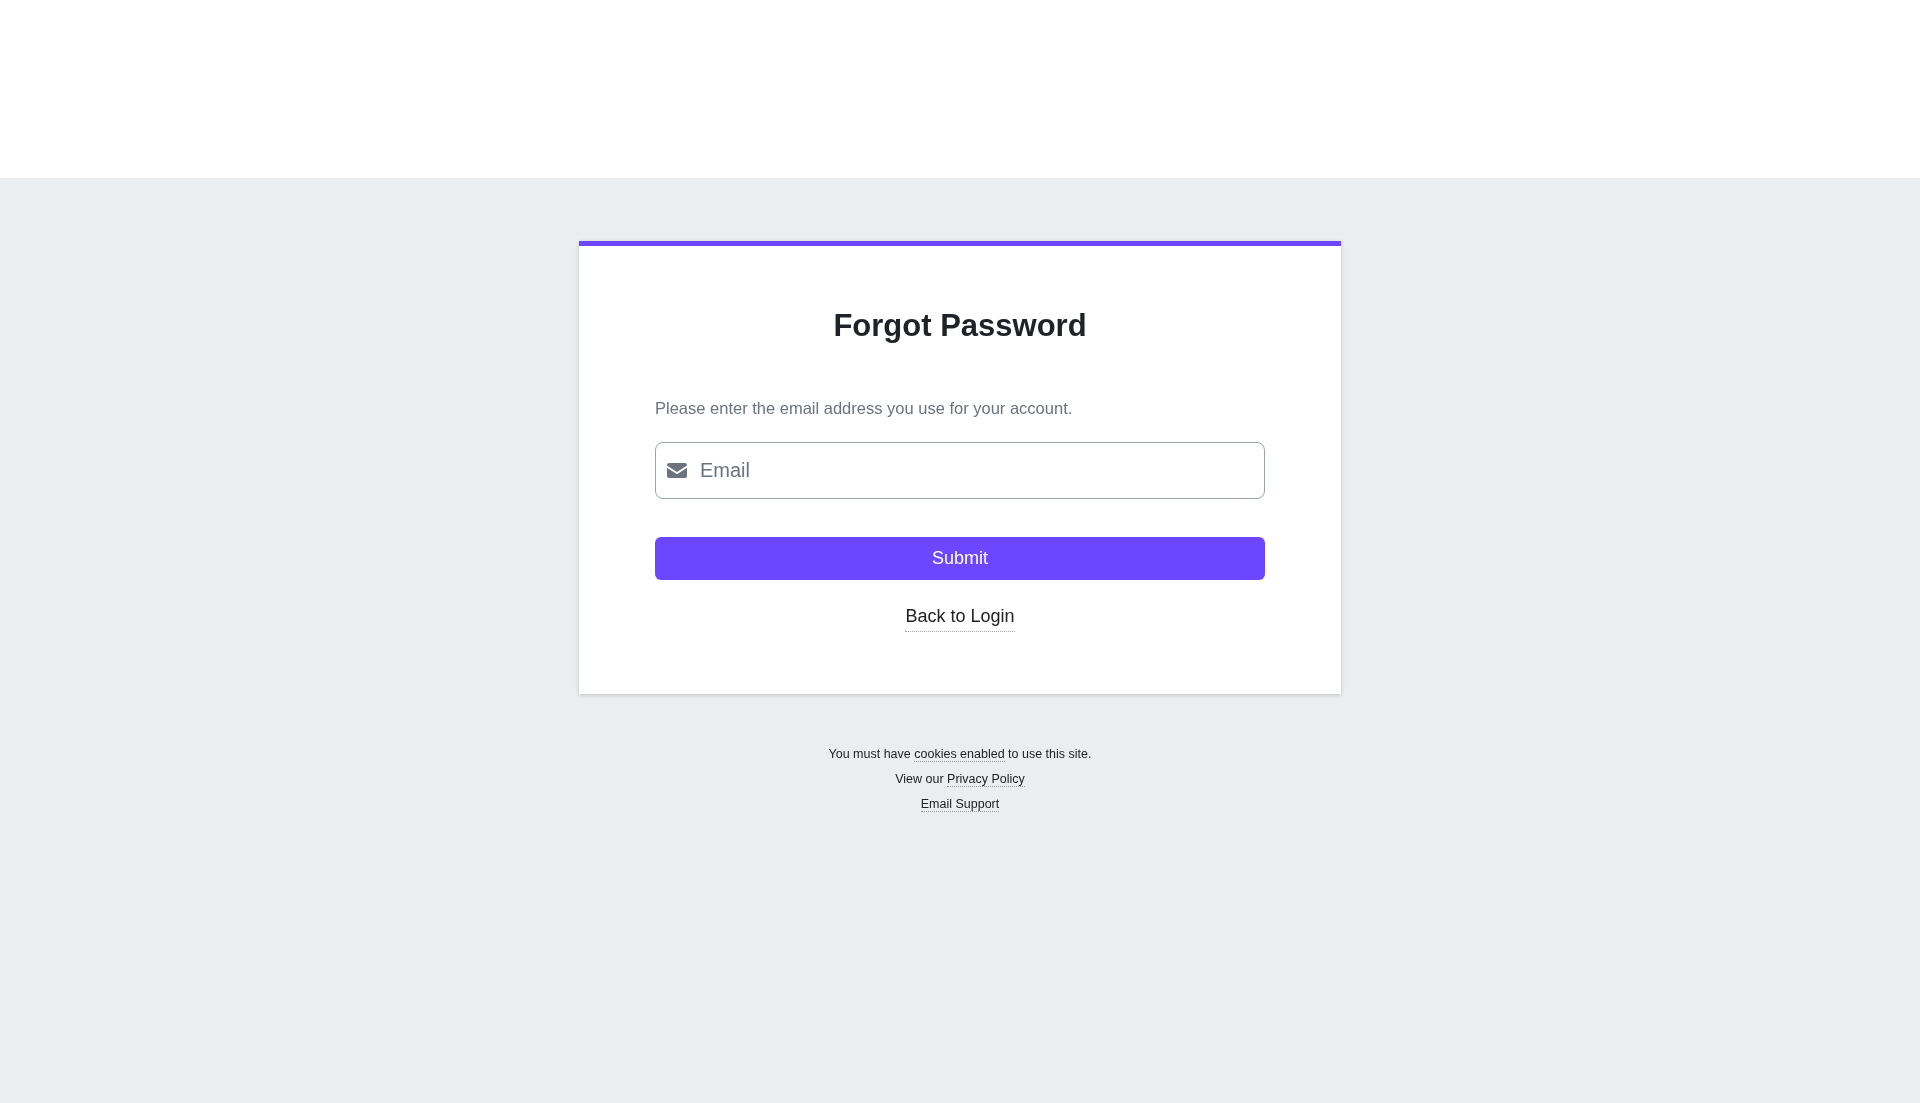 The image size is (1920, 1103). What do you see at coordinates (864, 408) in the screenshot?
I see `instruction-text: Please enter the email address you use for your account.` at bounding box center [864, 408].